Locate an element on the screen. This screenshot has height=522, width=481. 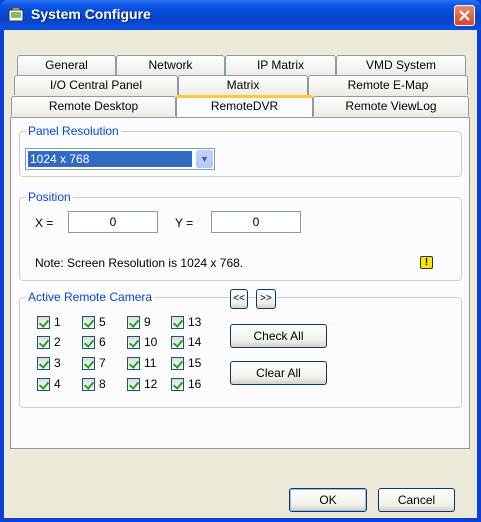
ok-button: OK is located at coordinates (328, 500).